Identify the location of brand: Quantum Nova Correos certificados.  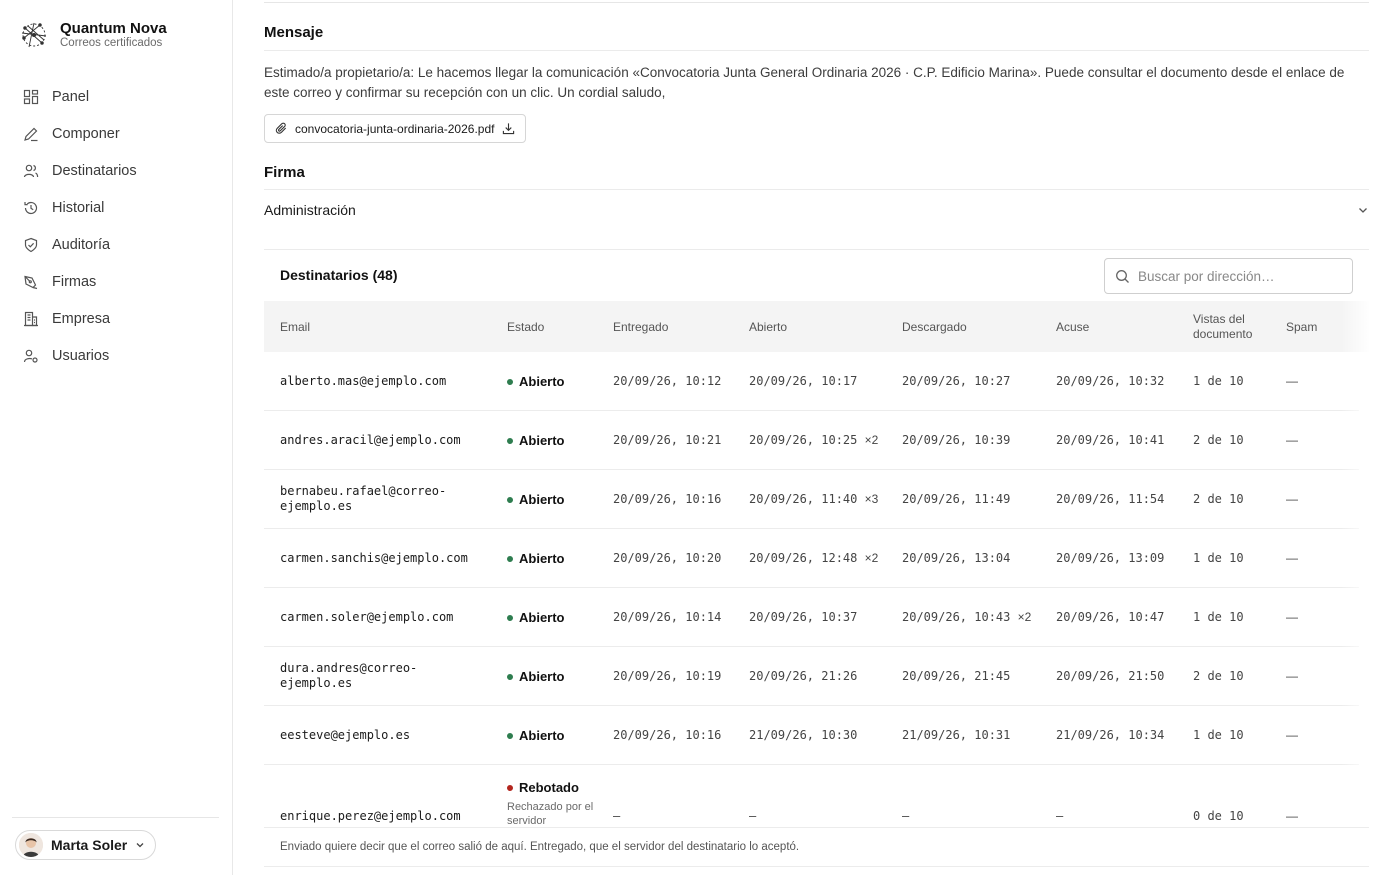
(93, 35).